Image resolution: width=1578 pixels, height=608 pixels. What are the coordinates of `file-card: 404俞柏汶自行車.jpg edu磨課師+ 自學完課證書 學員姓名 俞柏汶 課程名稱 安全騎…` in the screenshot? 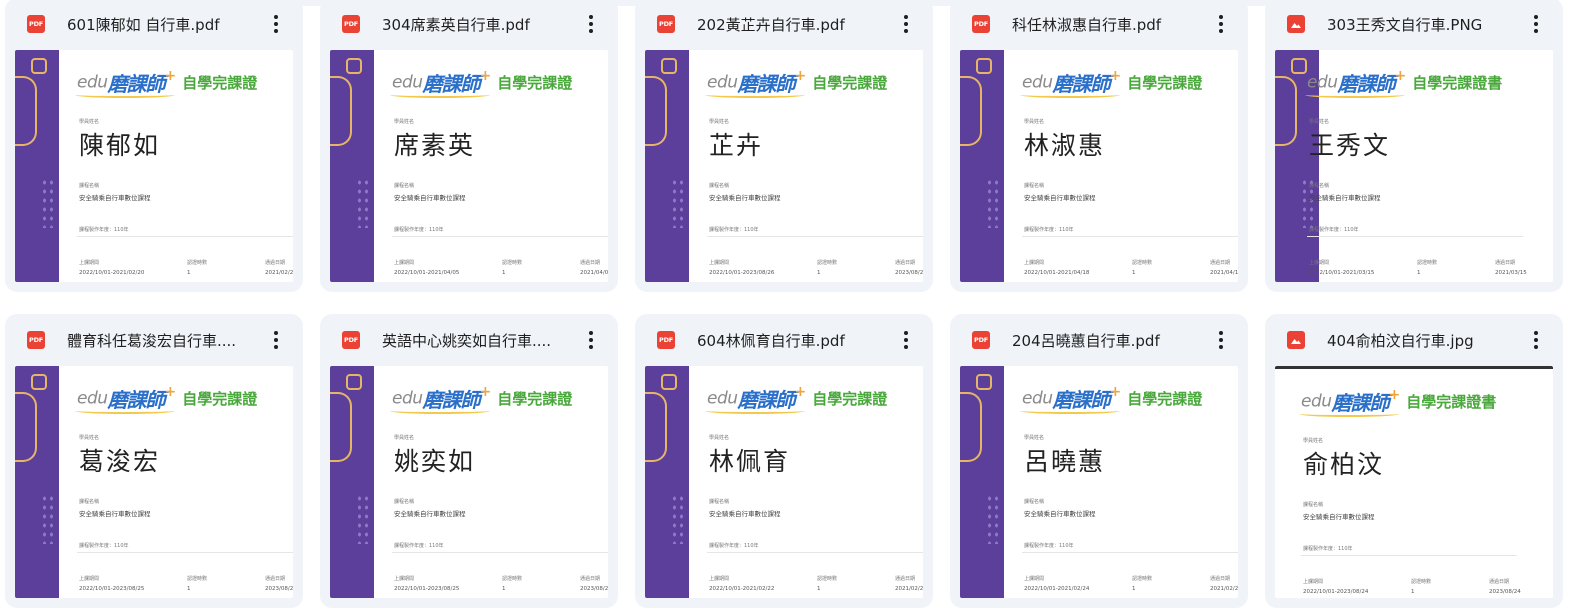 It's located at (1414, 461).